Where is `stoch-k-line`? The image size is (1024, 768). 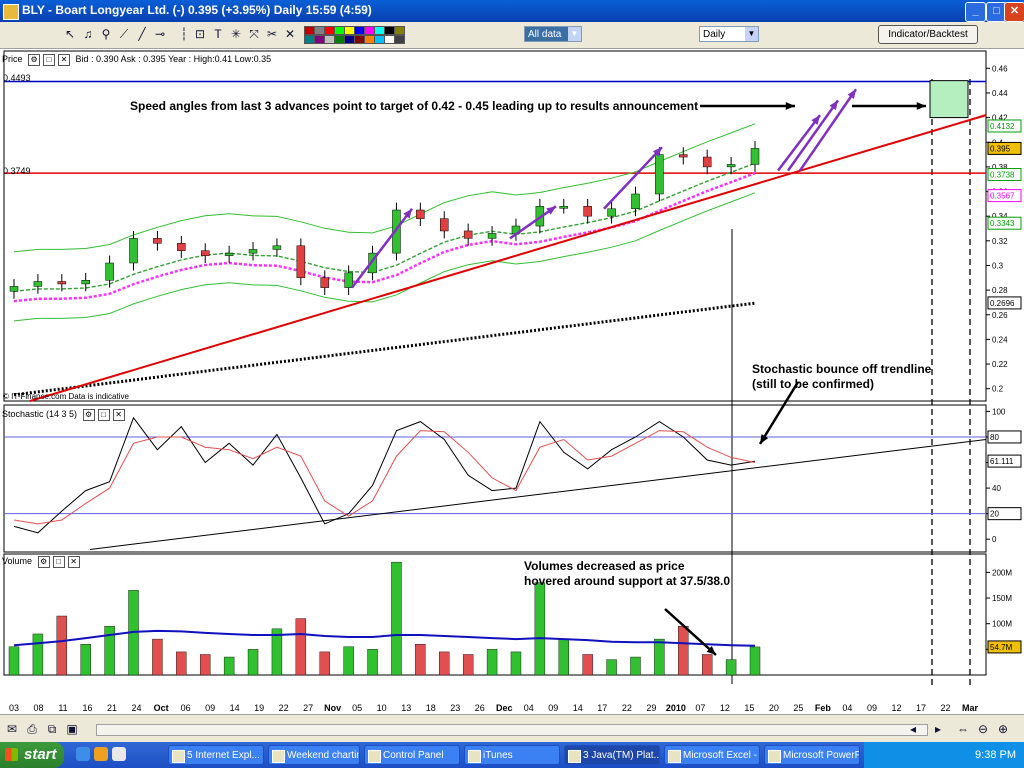
stoch-k-line is located at coordinates (384, 475).